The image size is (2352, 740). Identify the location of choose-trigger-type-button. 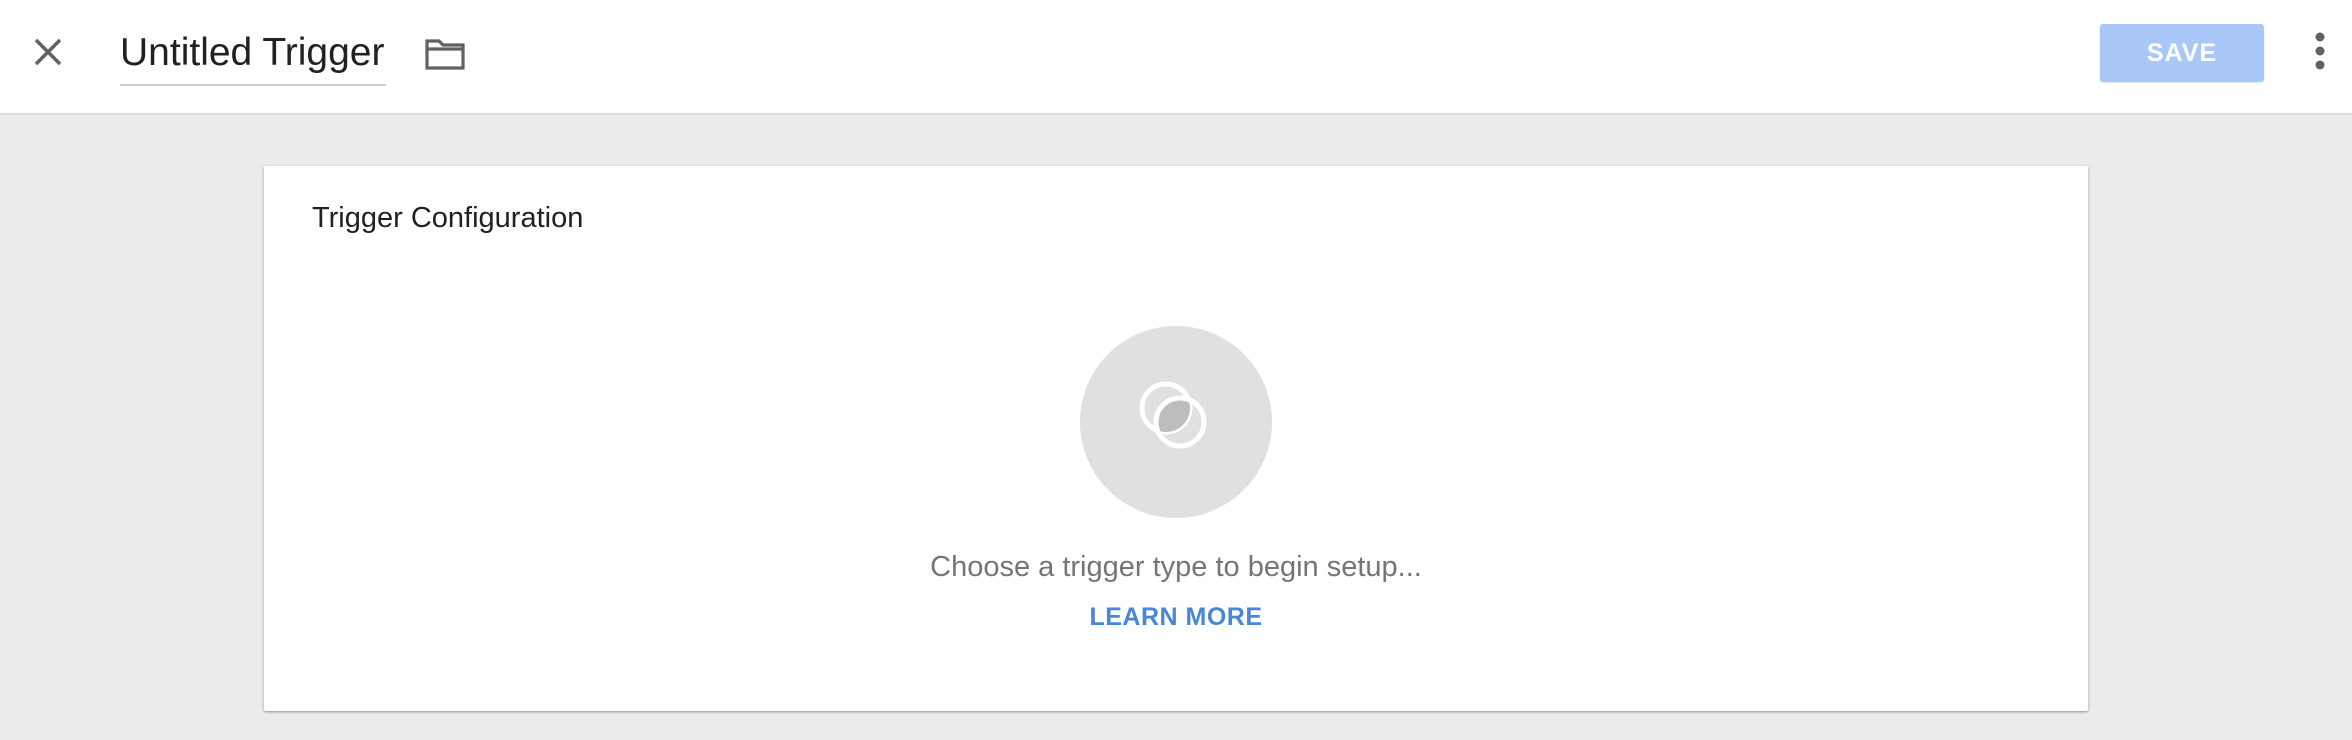
(1176, 422).